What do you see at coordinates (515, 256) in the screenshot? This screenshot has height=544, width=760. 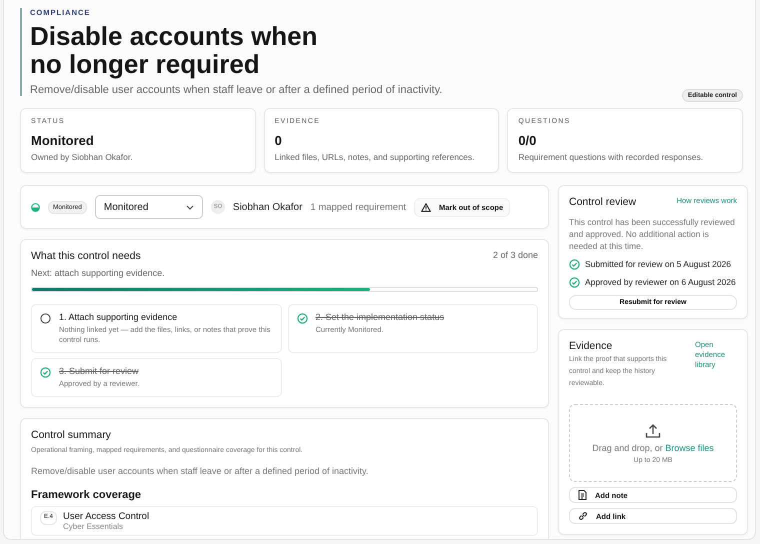 I see `progress-text: 2 of 3 done` at bounding box center [515, 256].